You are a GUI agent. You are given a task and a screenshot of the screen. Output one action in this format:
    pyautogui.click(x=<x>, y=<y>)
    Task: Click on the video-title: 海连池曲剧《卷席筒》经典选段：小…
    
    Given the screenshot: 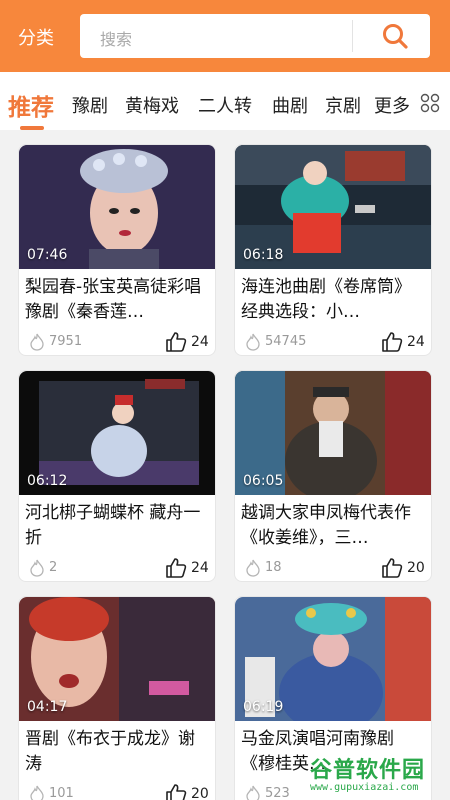 What is the action you would take?
    pyautogui.click(x=334, y=300)
    